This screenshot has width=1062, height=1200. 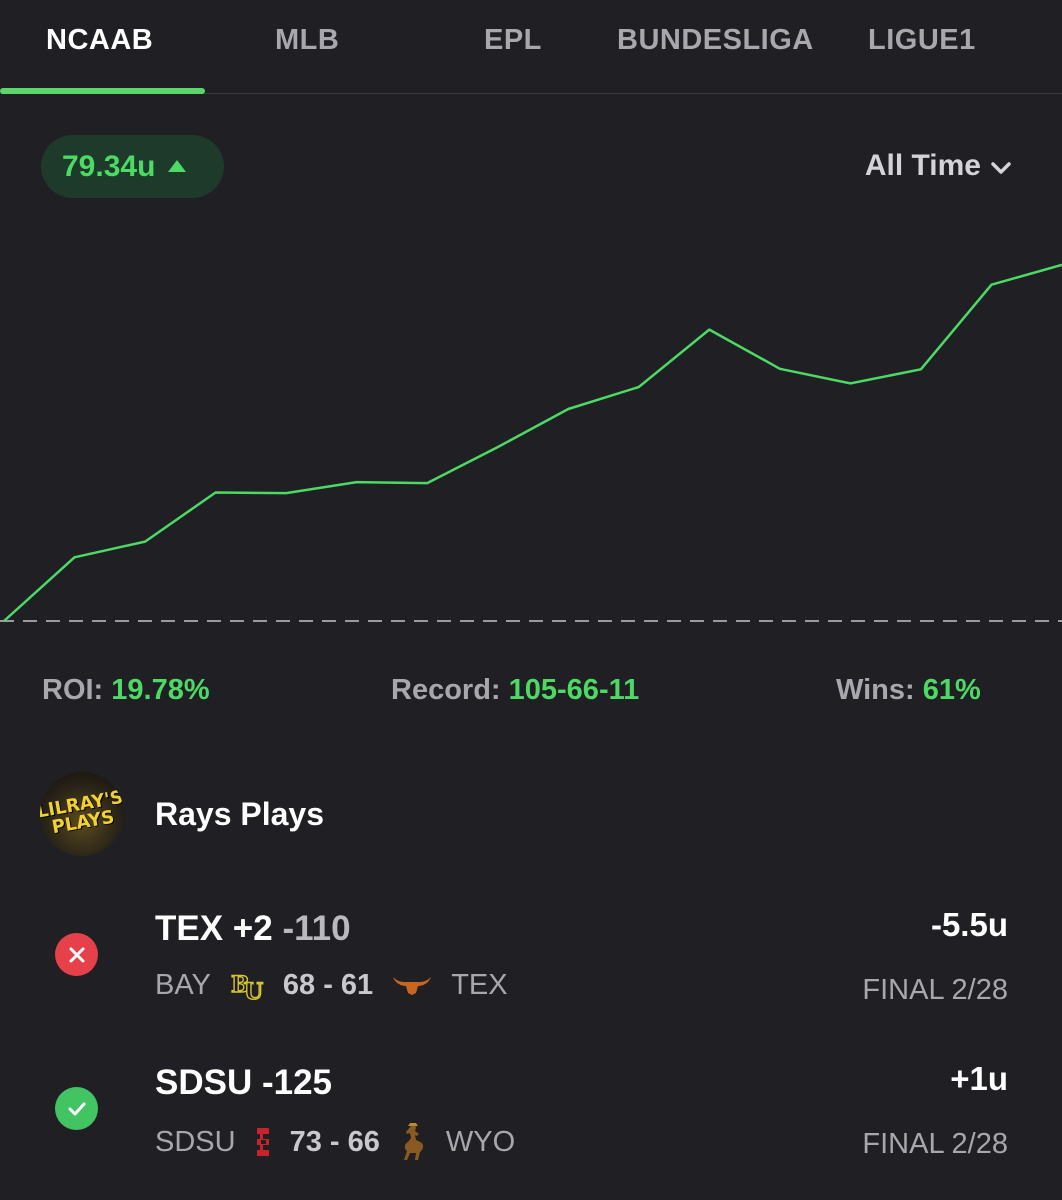 I want to click on baylor-bu-logo-icon: BU, so click(x=247, y=985).